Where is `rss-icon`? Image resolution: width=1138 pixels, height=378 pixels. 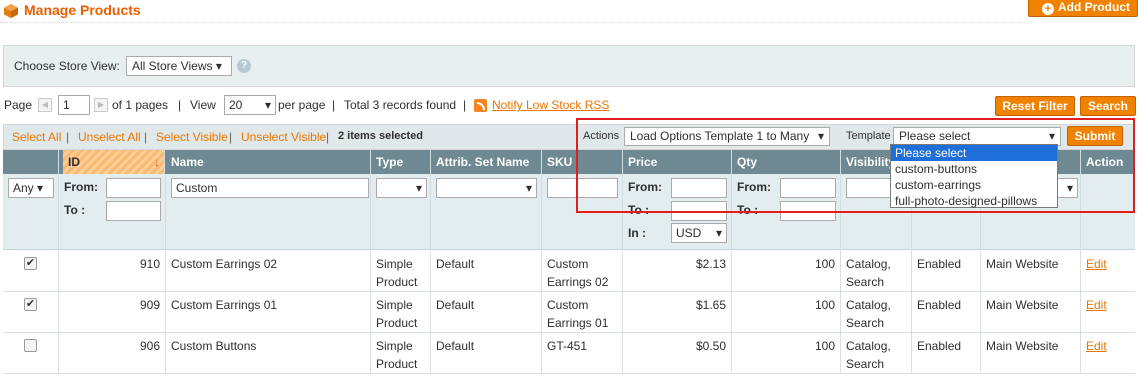
rss-icon is located at coordinates (480, 105).